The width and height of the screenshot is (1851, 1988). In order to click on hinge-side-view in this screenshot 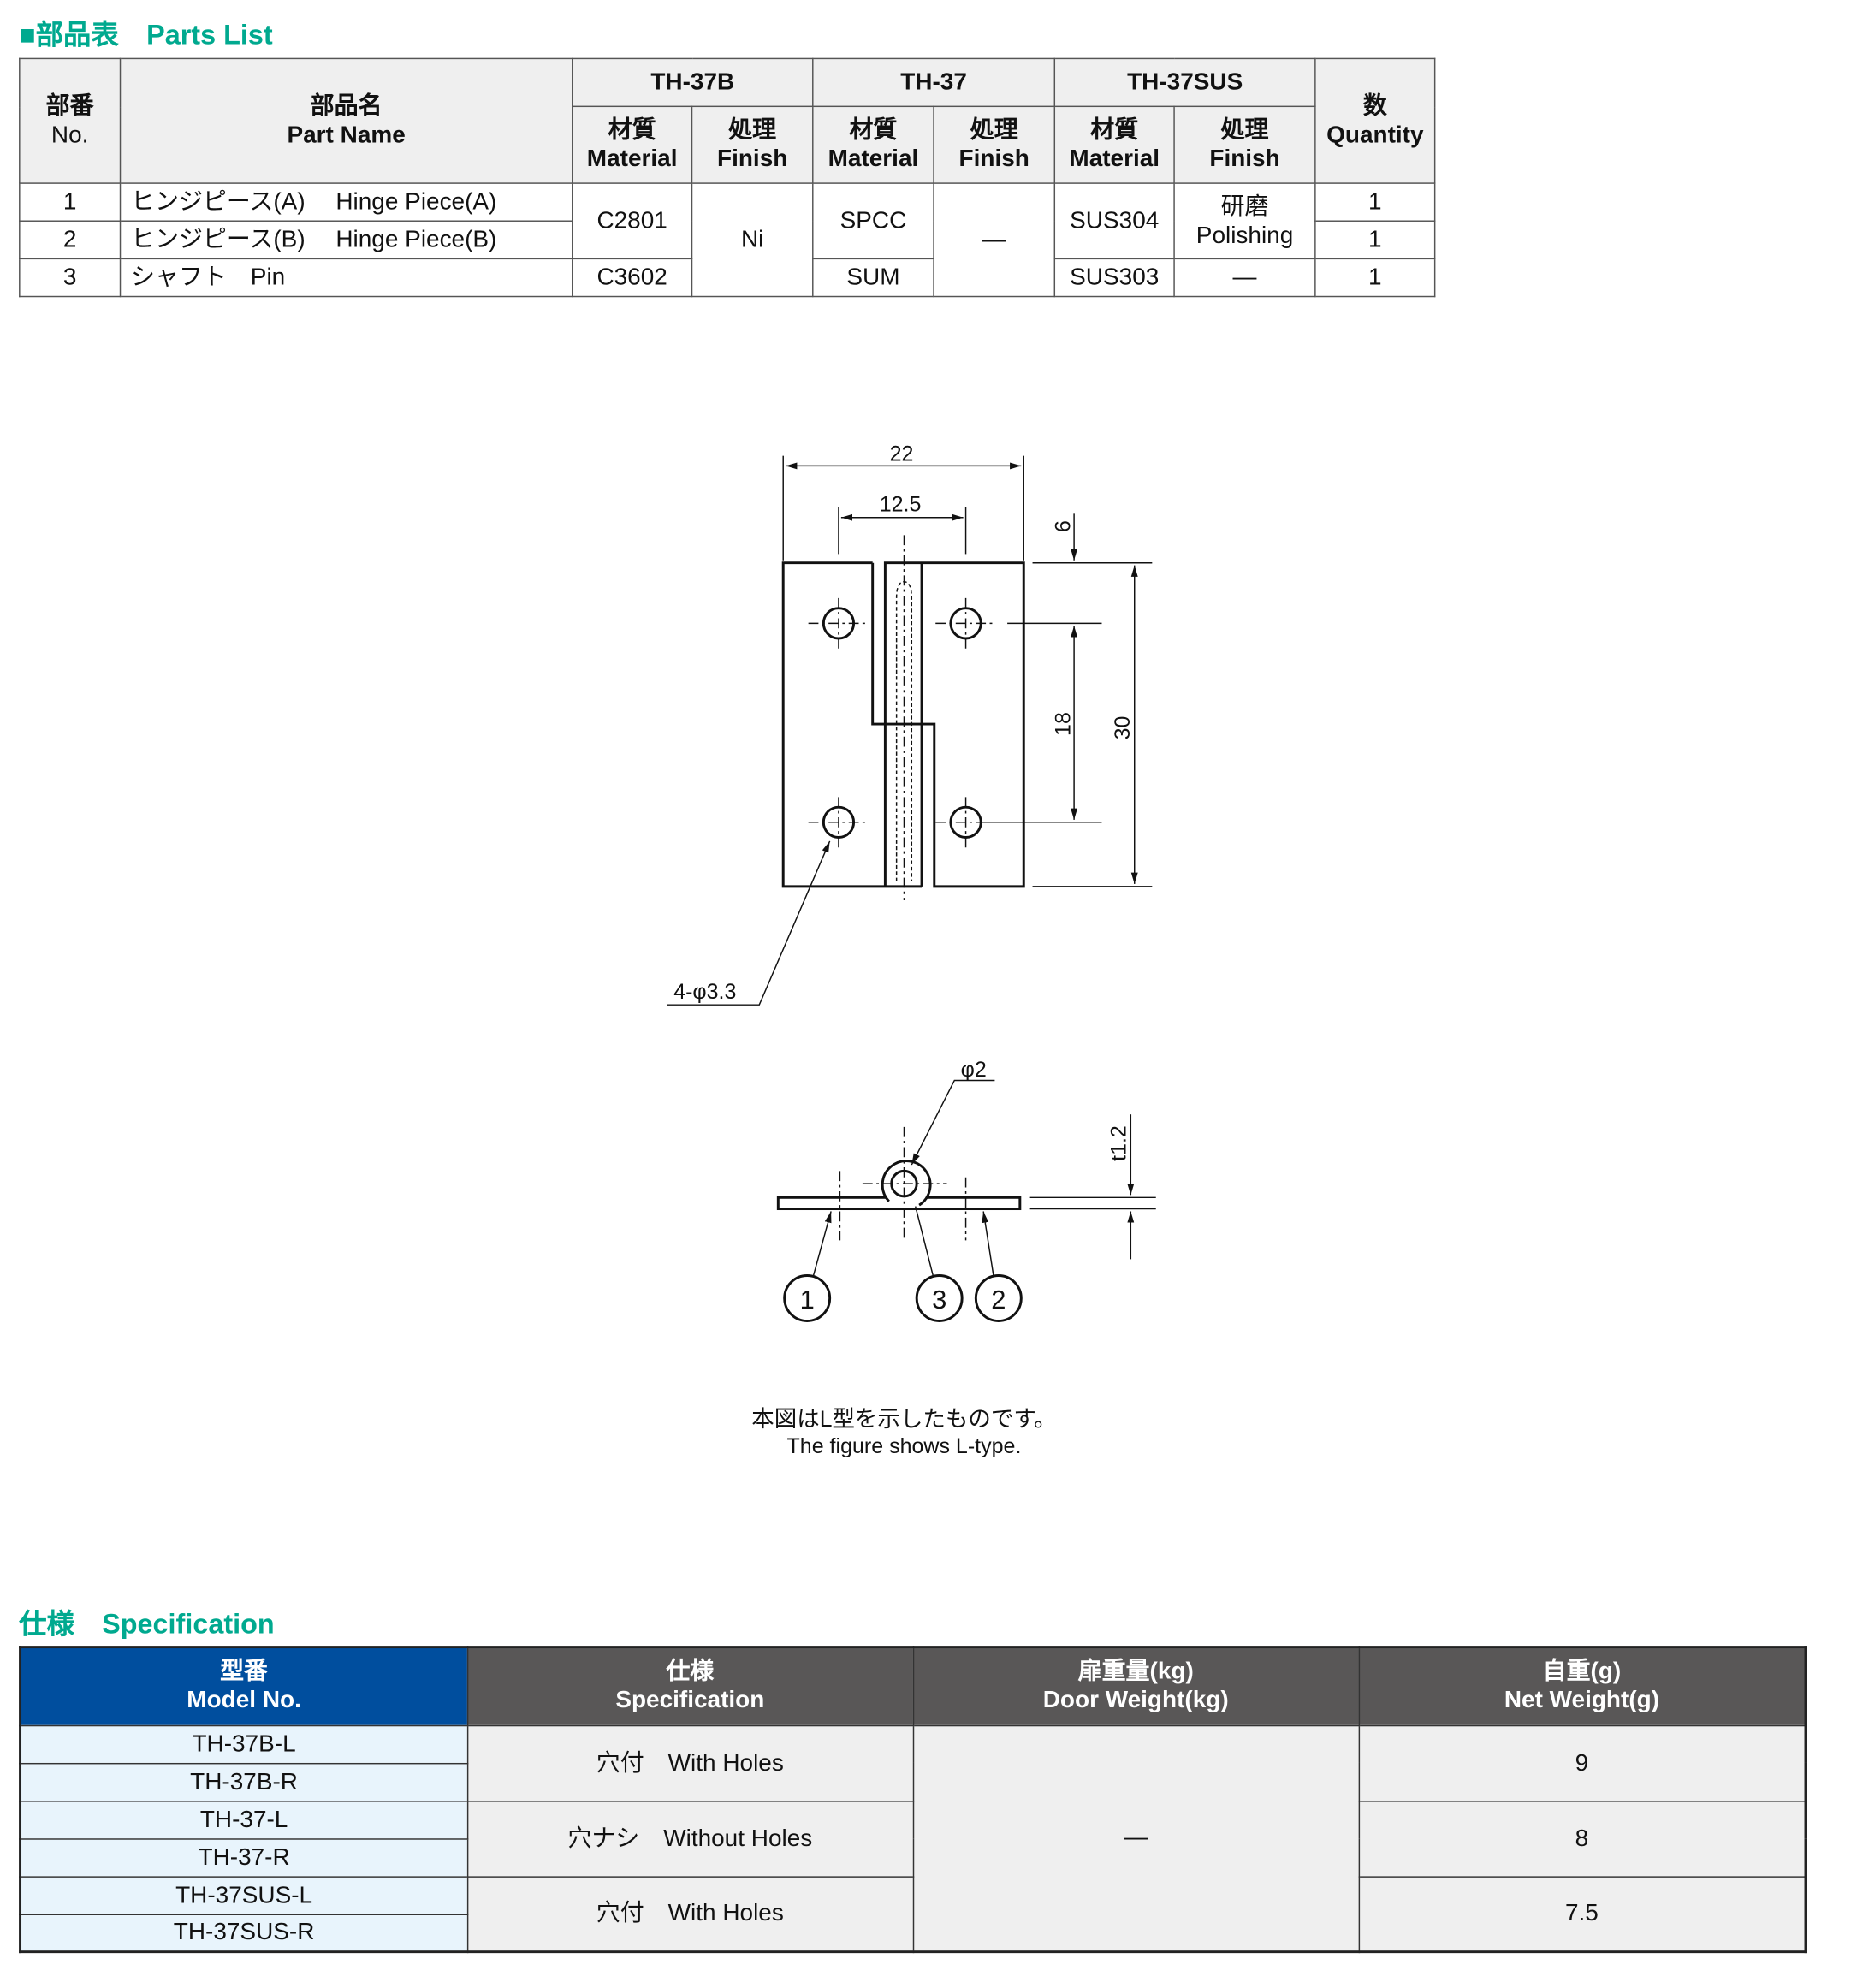, I will do `click(899, 1186)`.